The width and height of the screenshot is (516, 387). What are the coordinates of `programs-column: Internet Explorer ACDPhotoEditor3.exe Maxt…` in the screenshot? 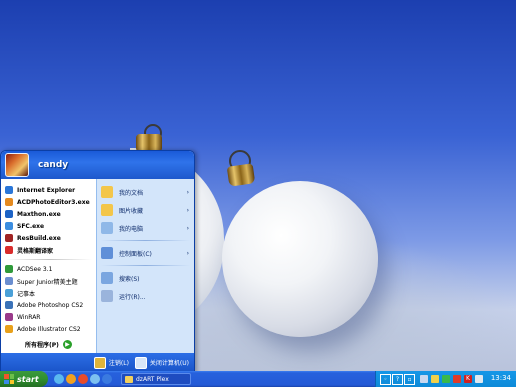 It's located at (48, 266).